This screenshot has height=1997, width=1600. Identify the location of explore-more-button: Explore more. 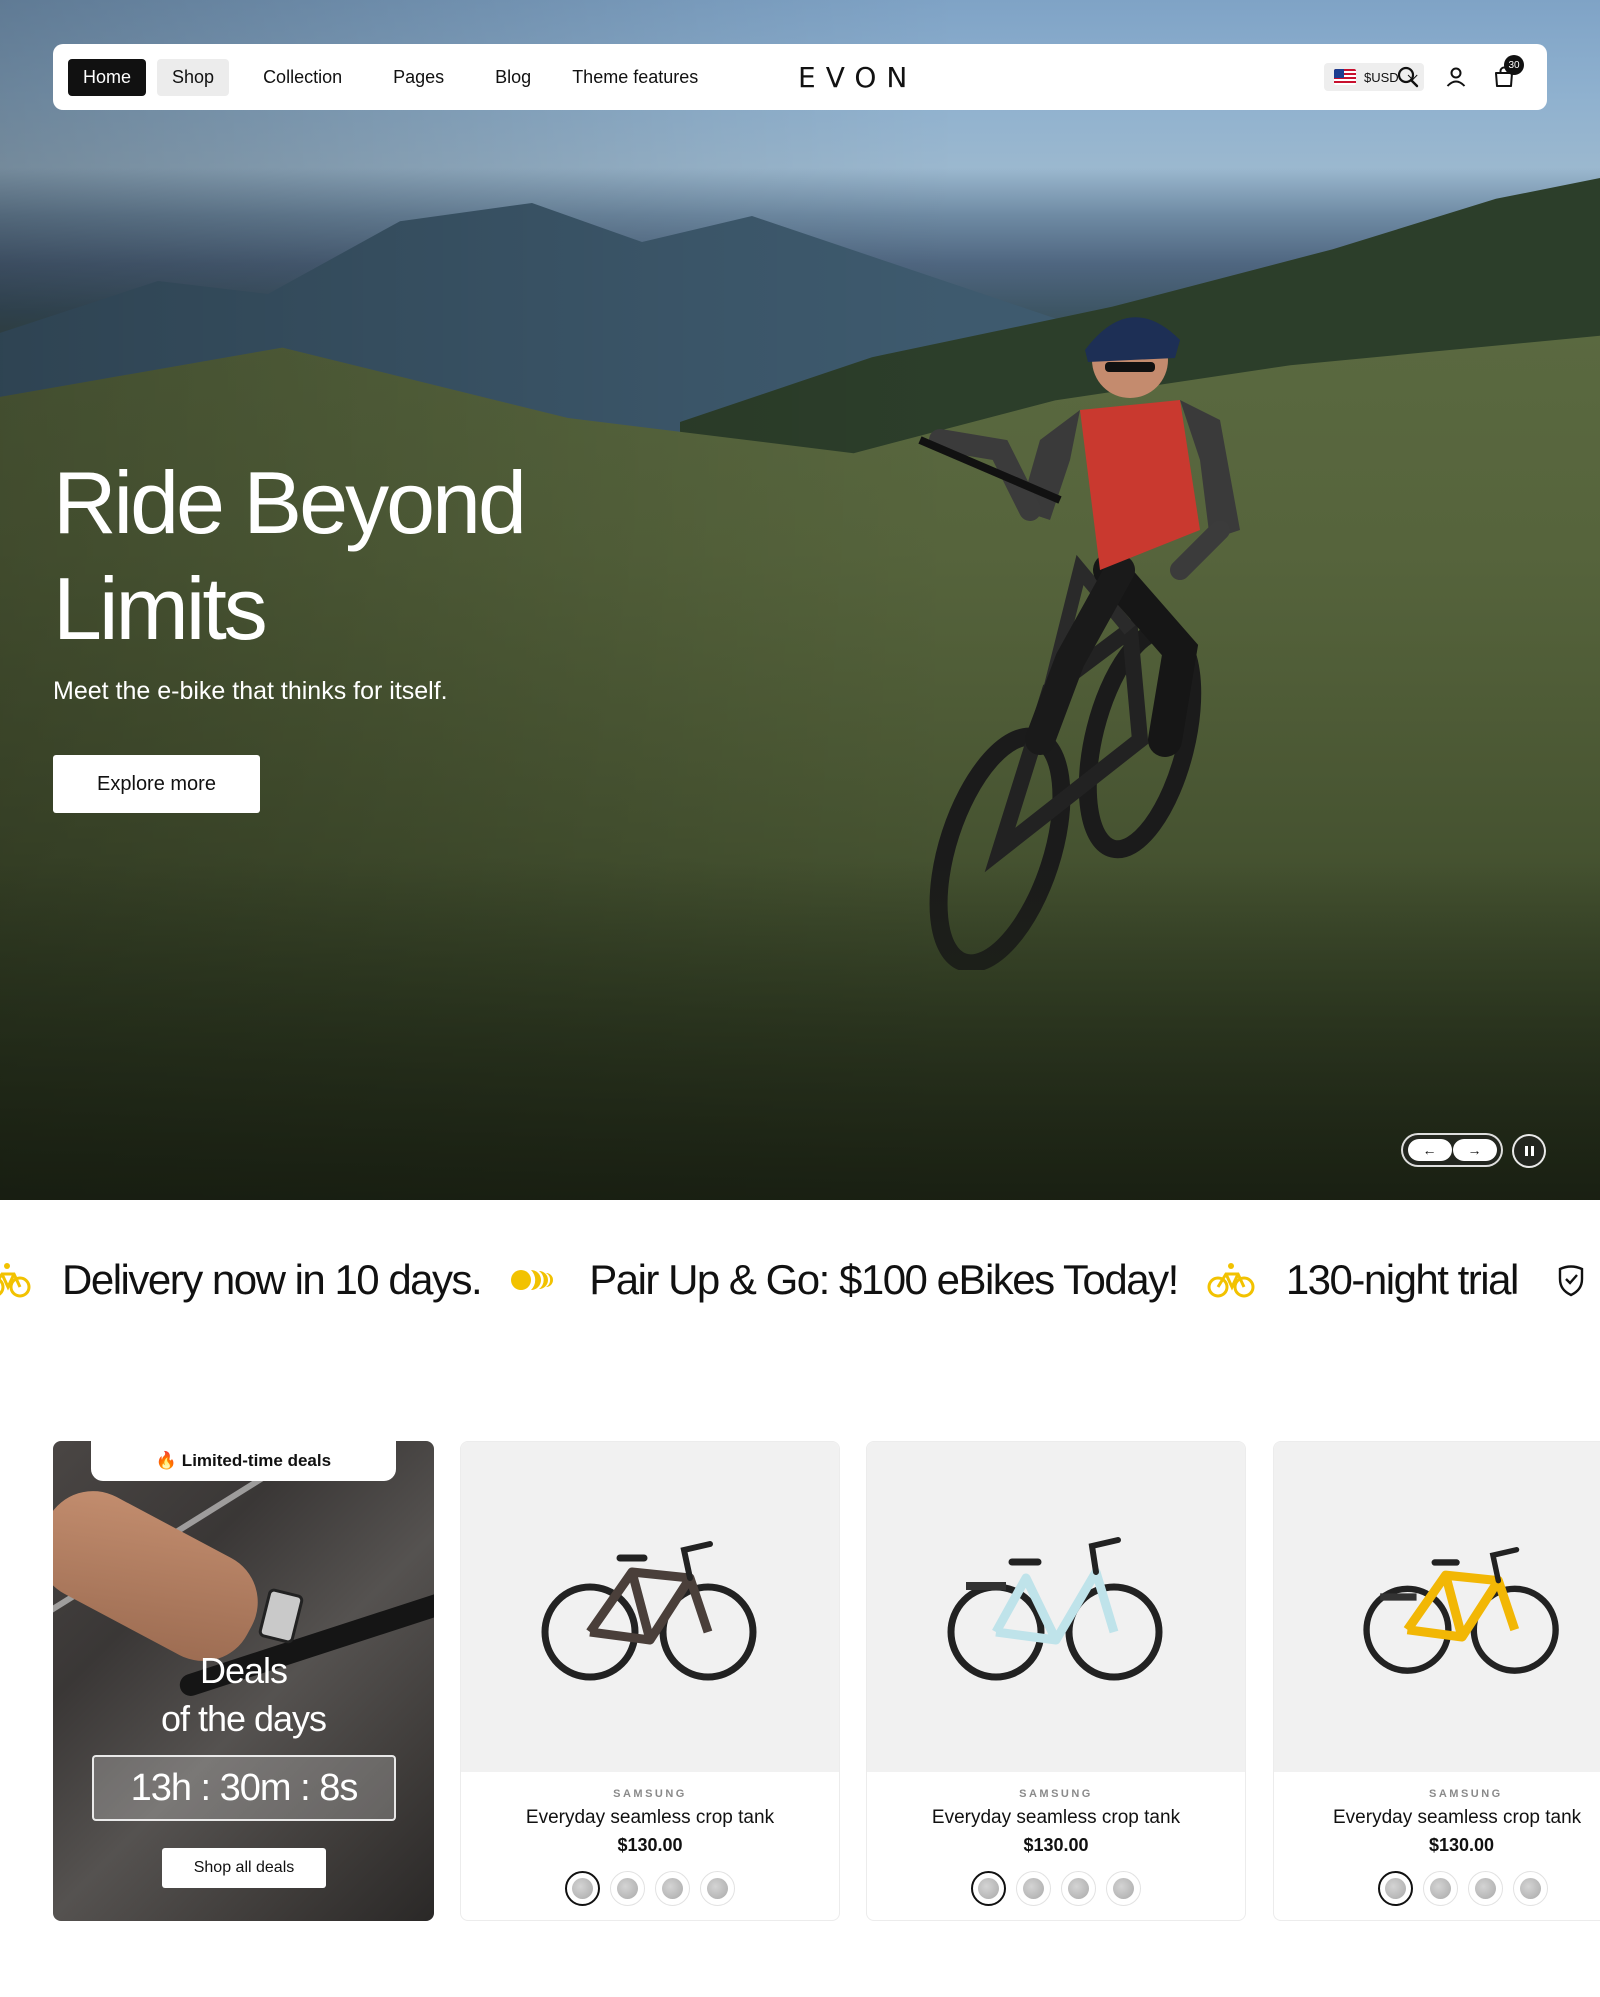
(156, 784).